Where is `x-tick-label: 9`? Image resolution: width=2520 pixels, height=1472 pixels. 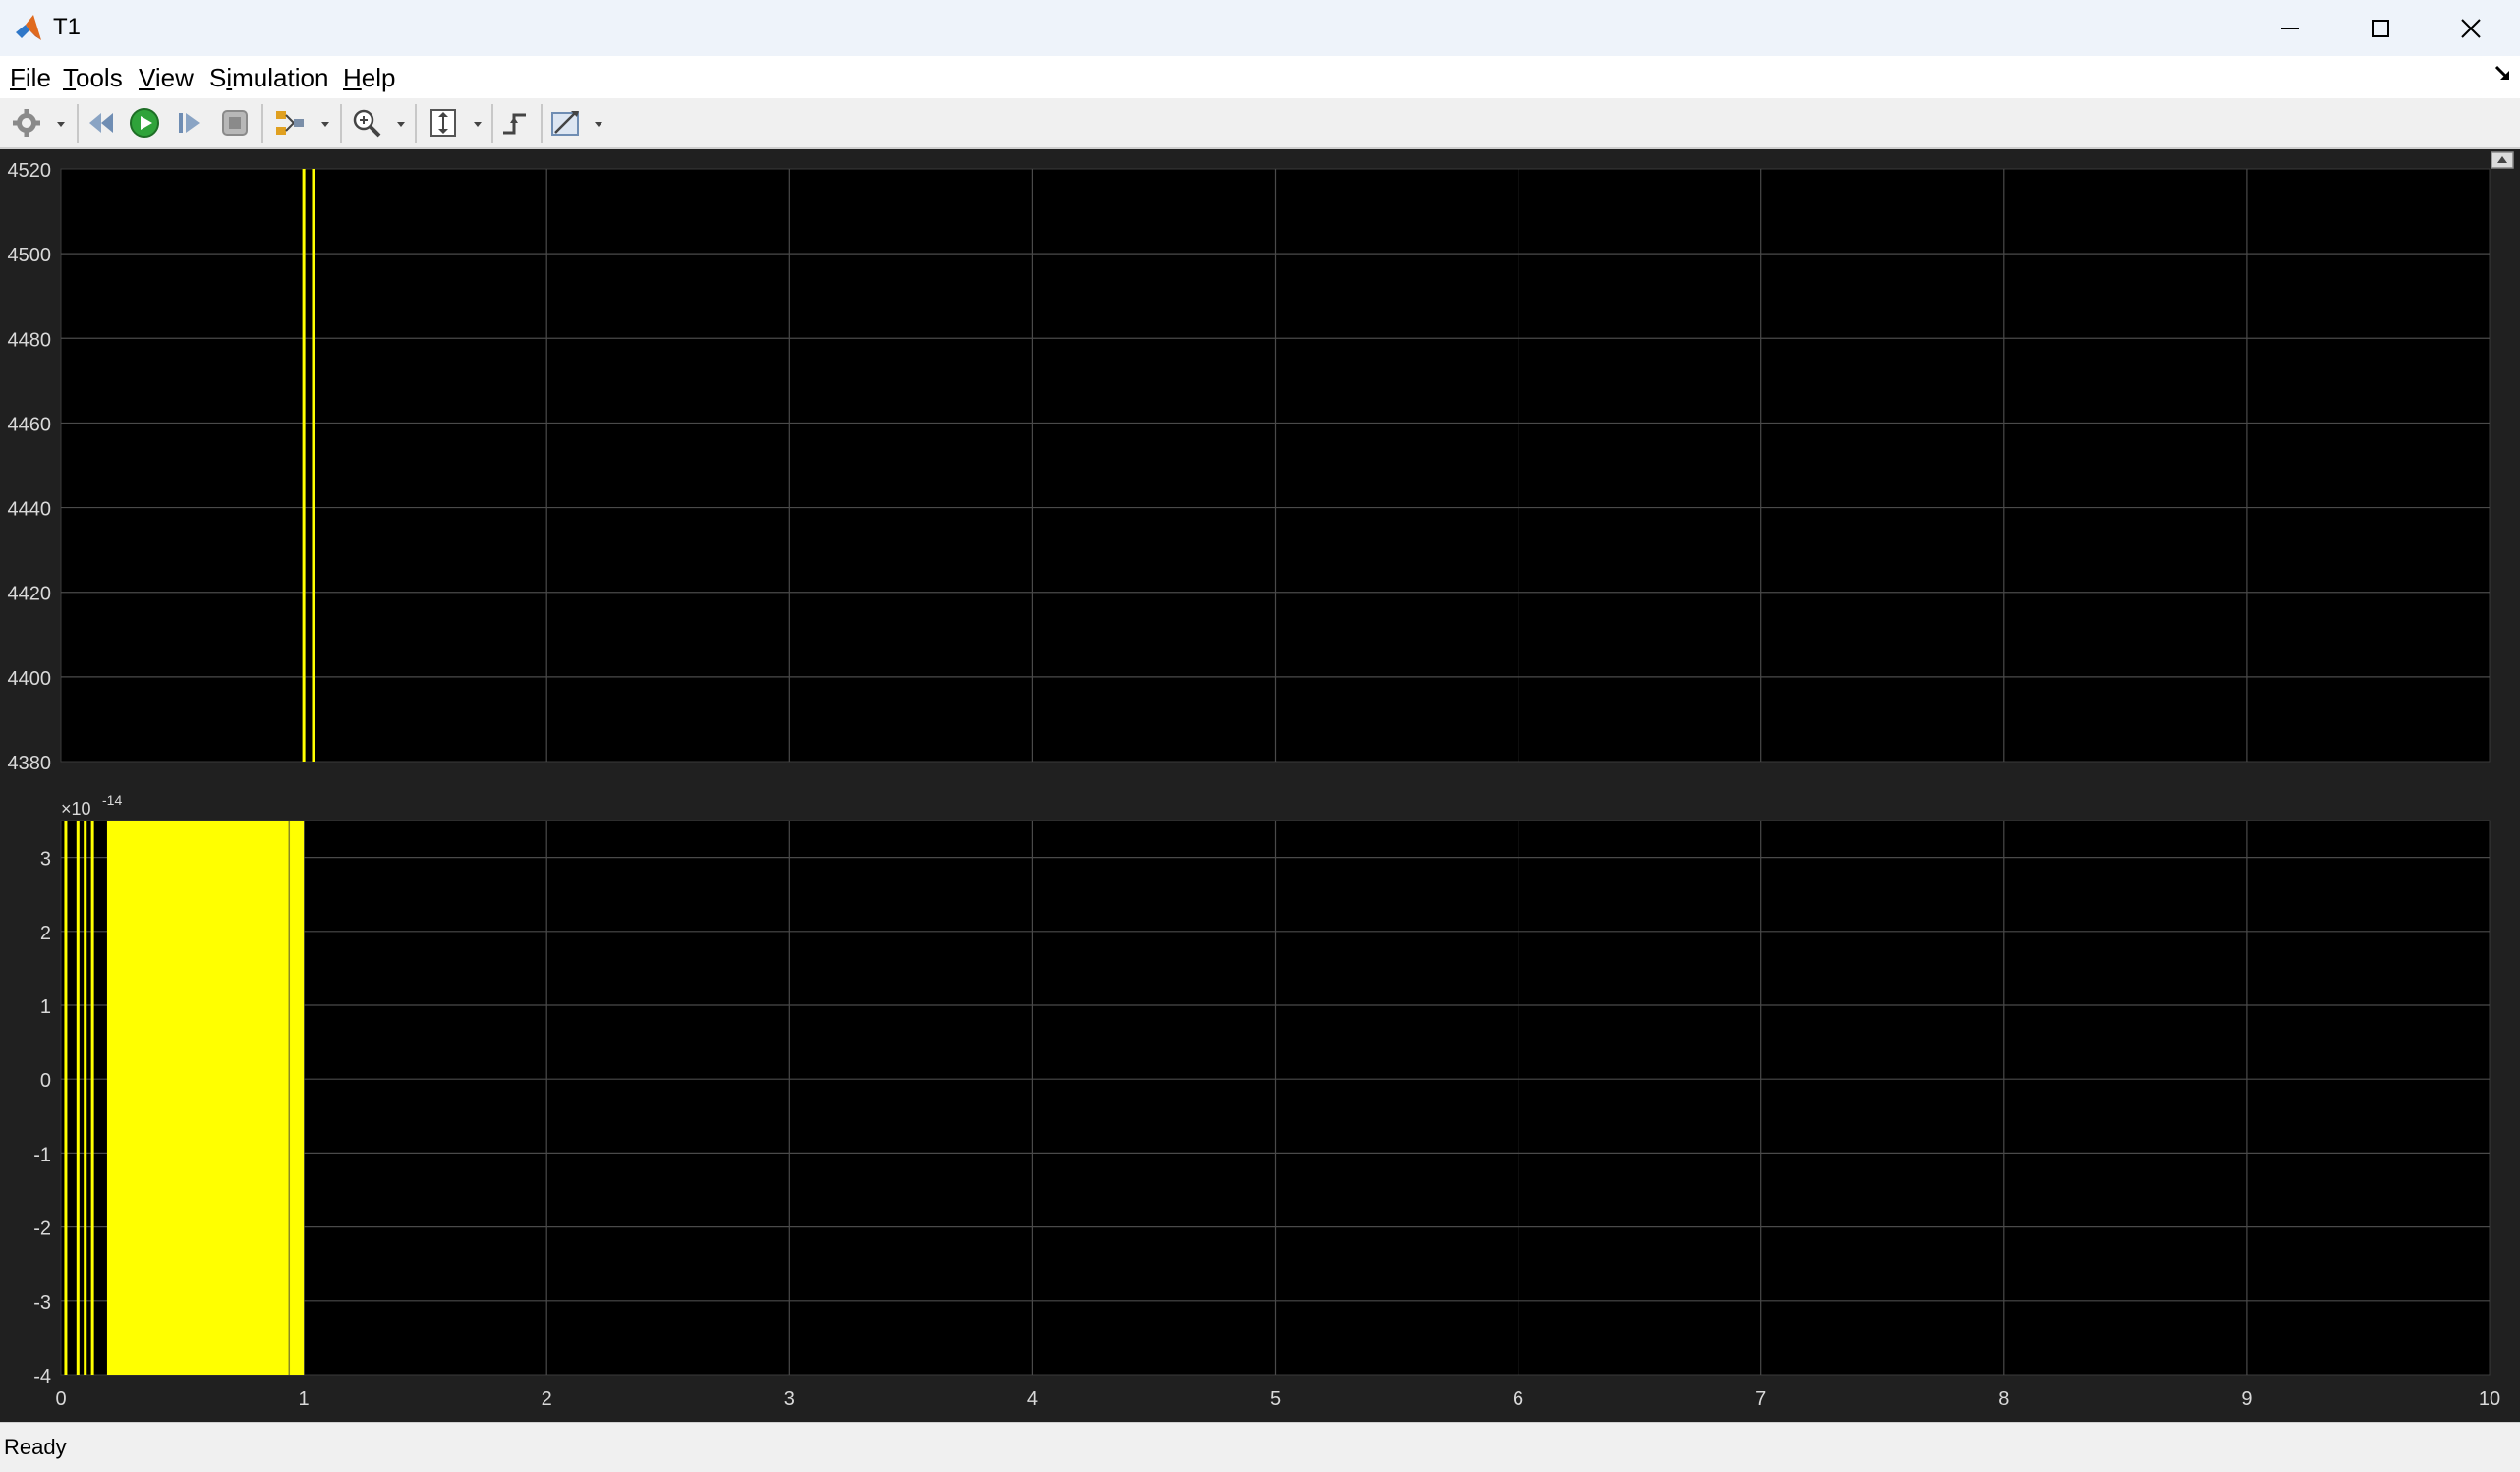 x-tick-label: 9 is located at coordinates (2246, 1399).